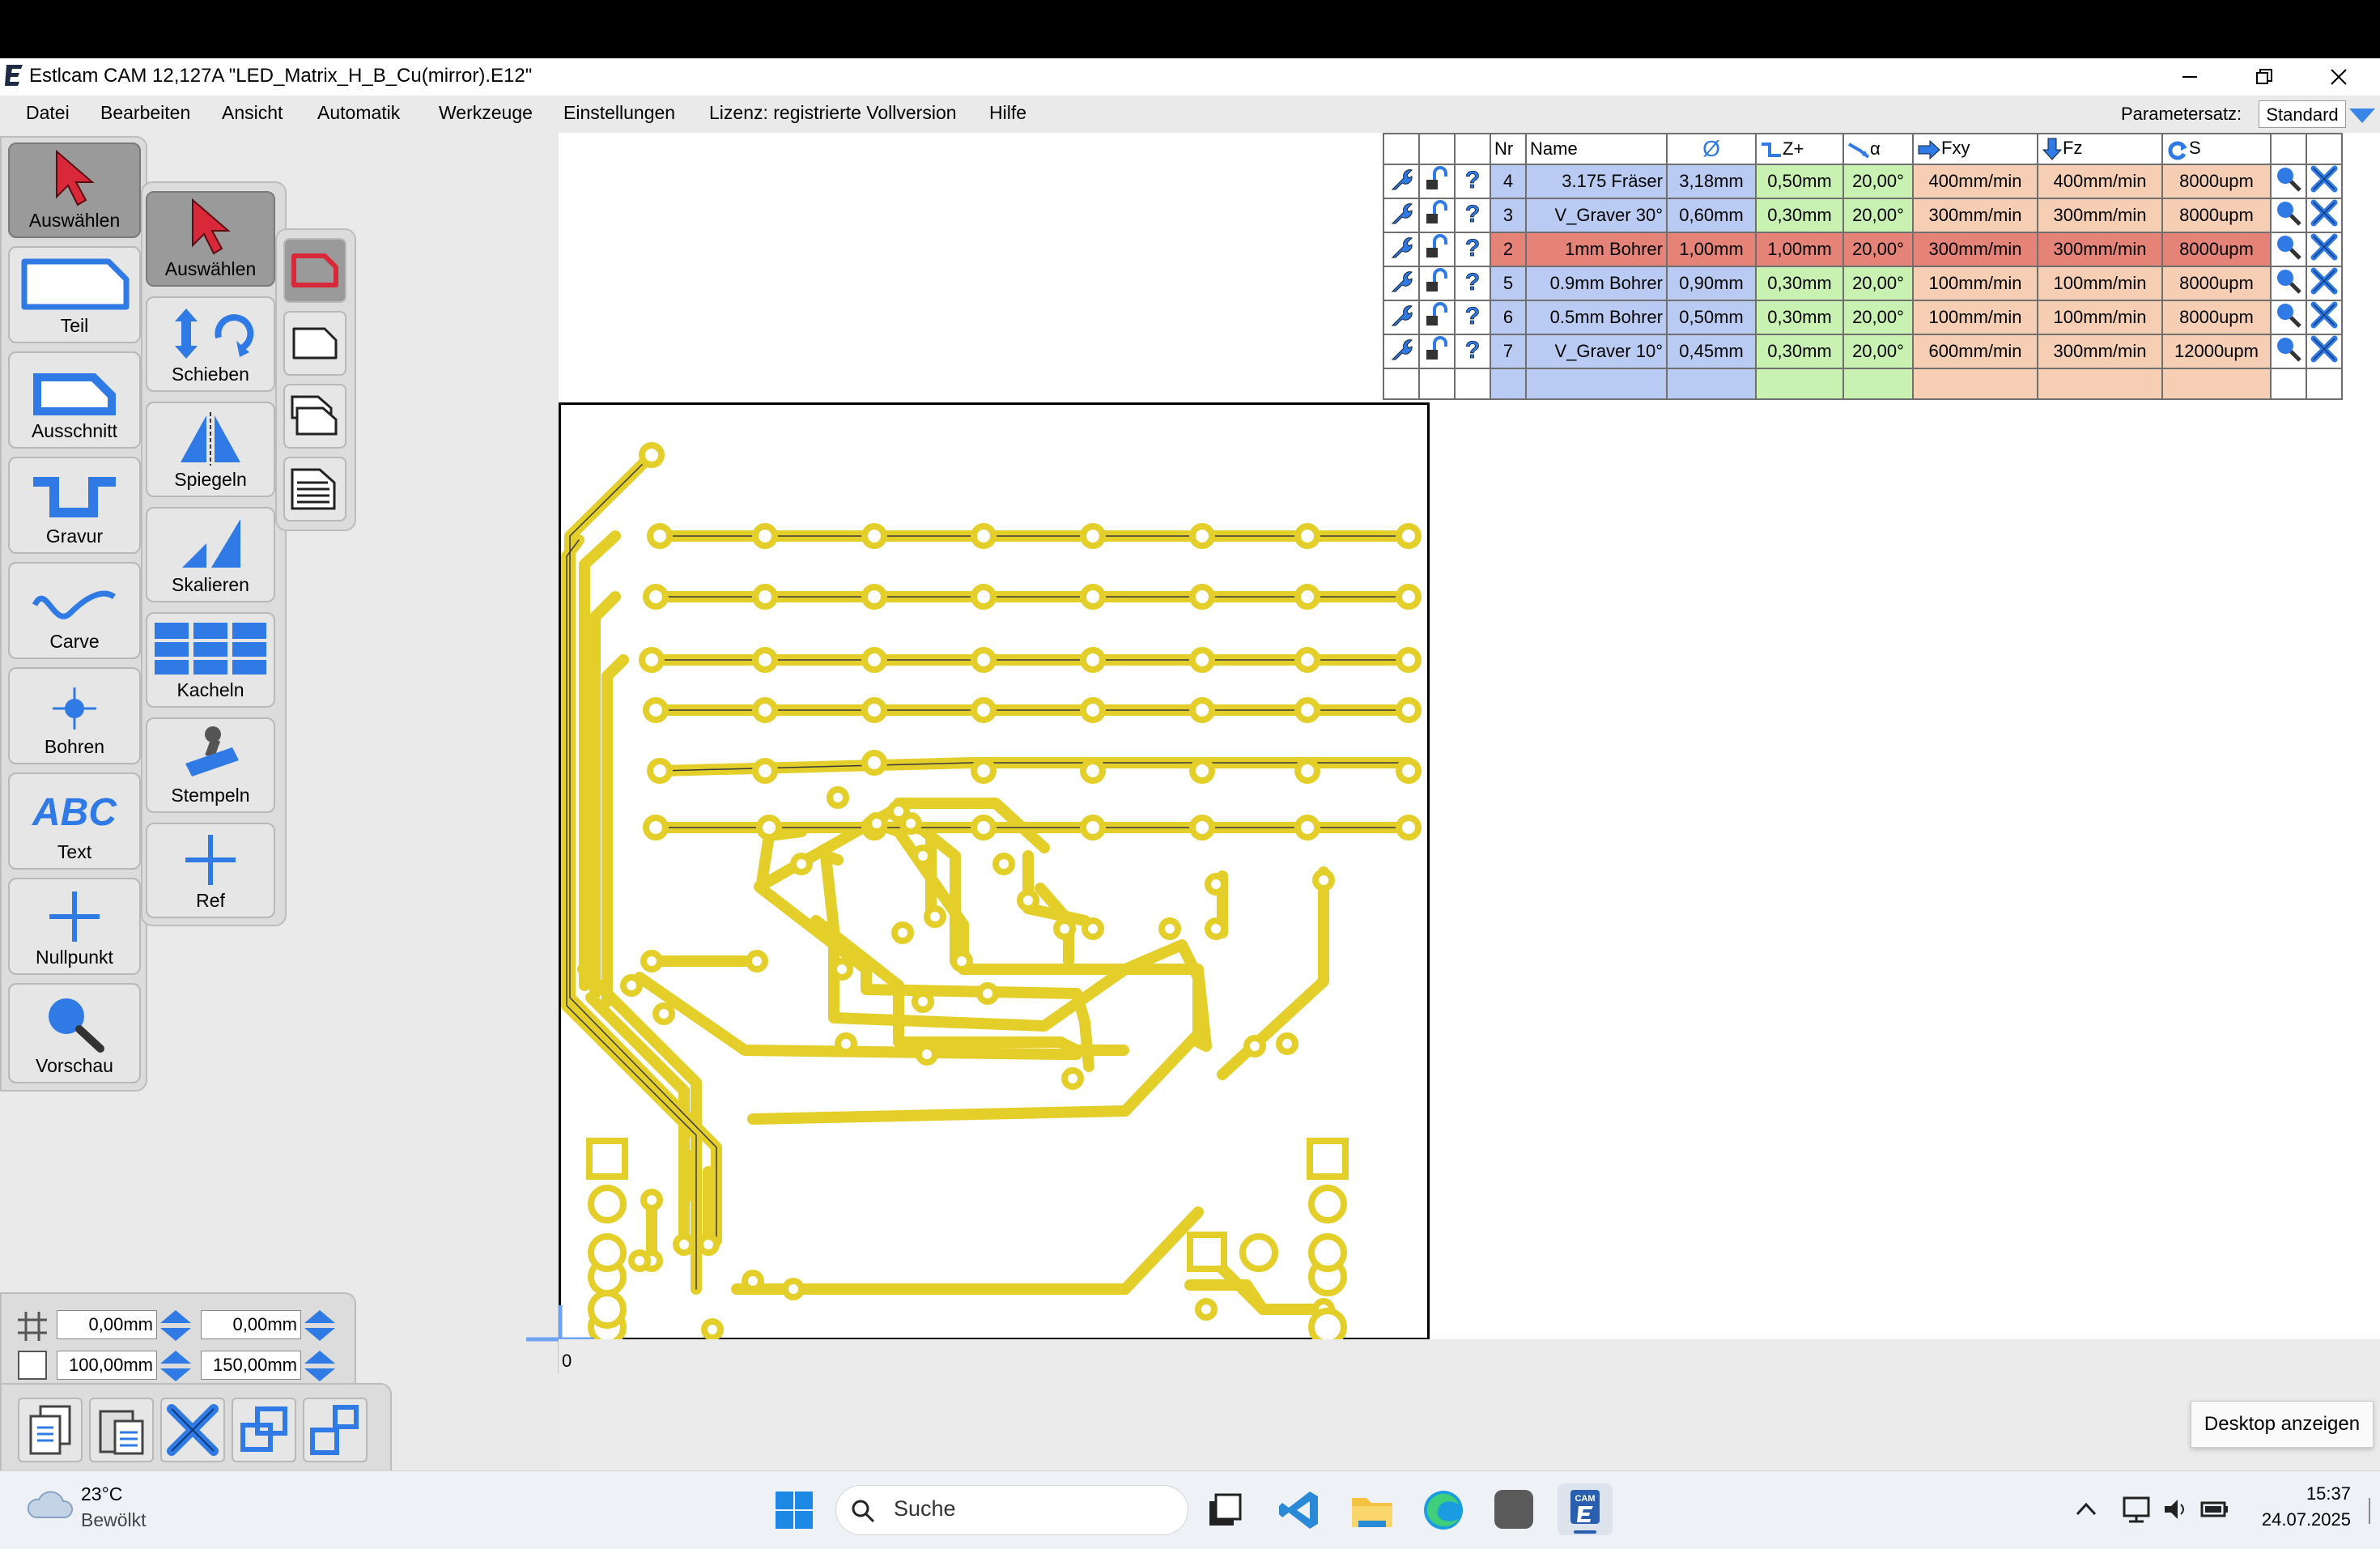 The image size is (2380, 1549). I want to click on menu-automatik: Automatik, so click(358, 113).